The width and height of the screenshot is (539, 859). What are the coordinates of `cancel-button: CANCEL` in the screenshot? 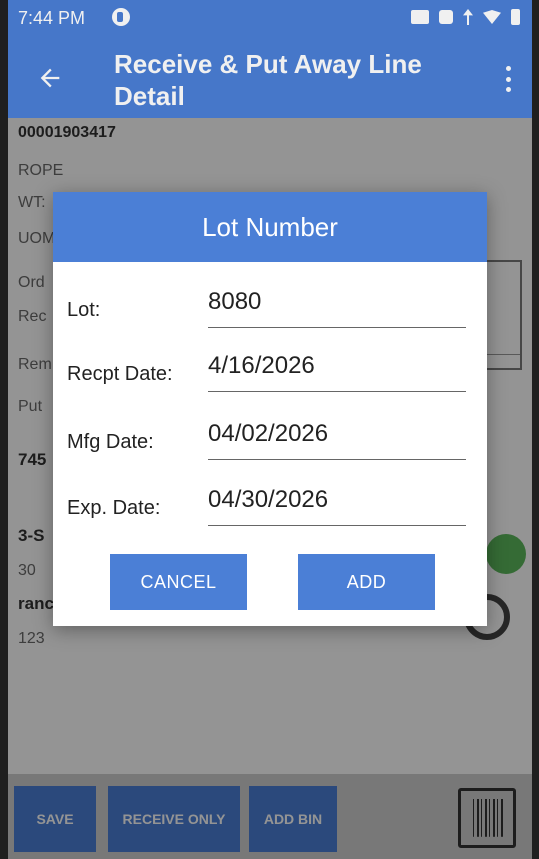 It's located at (178, 582).